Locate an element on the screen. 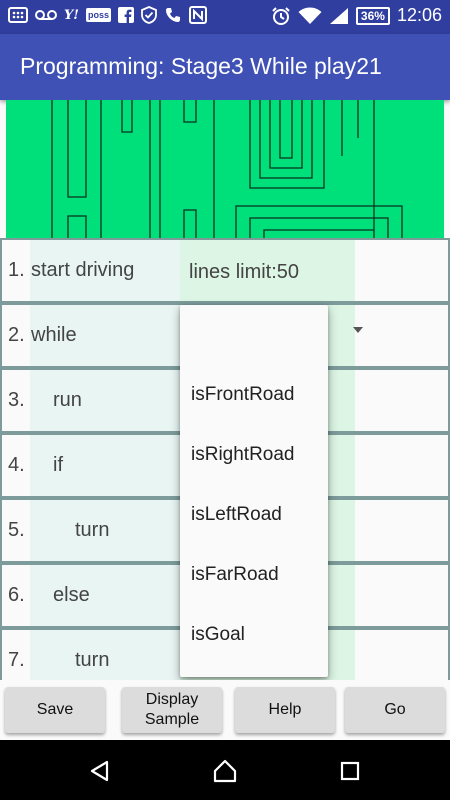  chevron-down-icon is located at coordinates (358, 330).